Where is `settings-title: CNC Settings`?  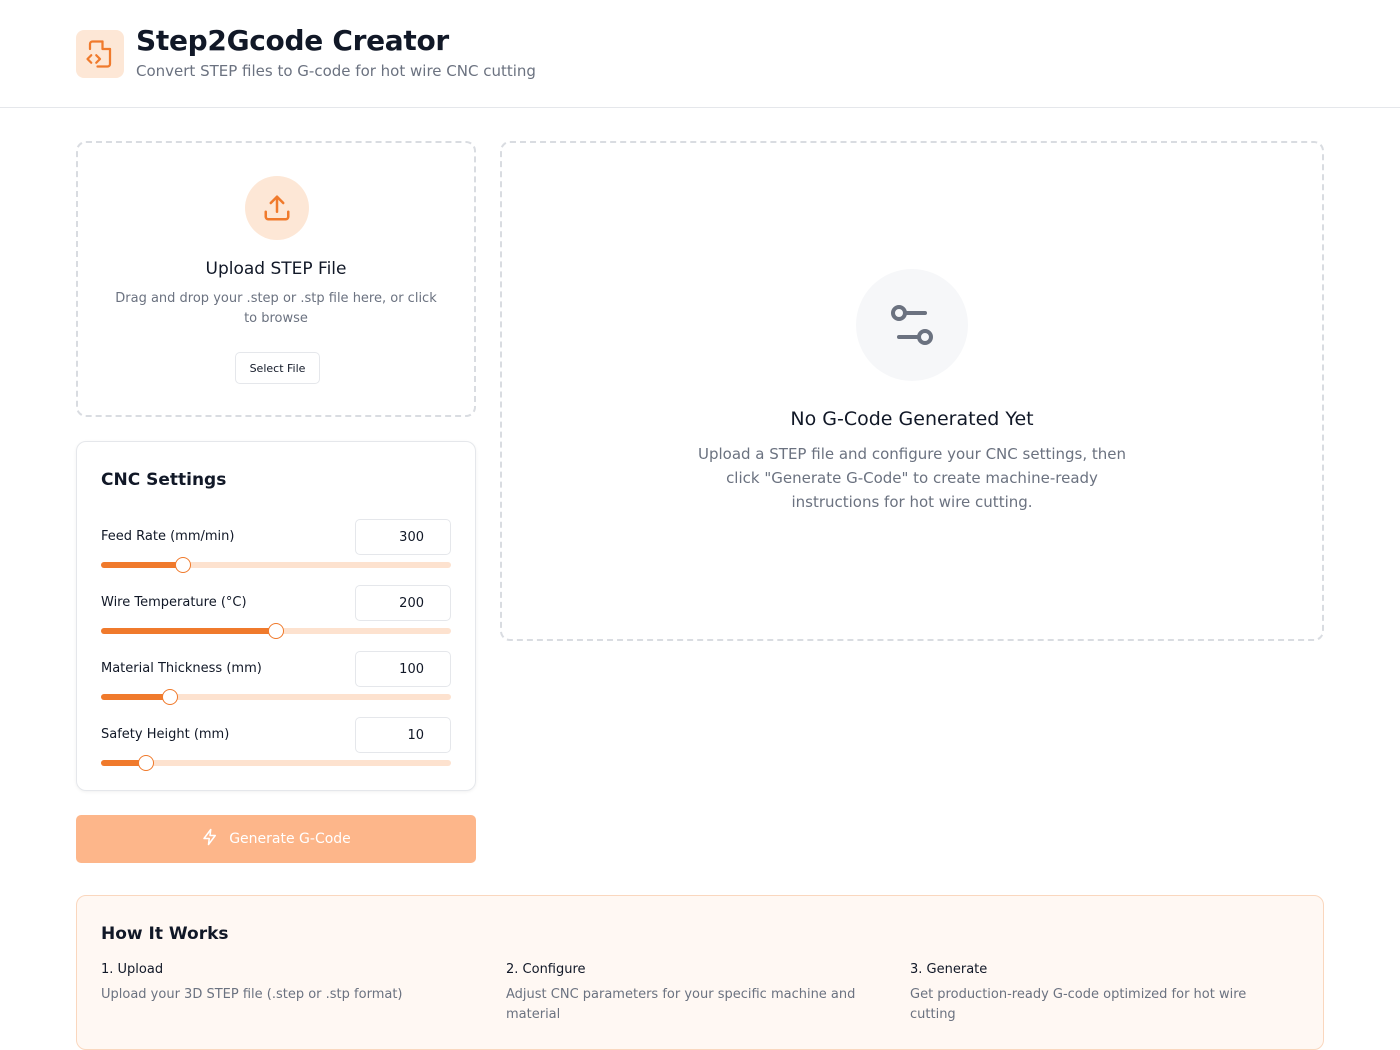
settings-title: CNC Settings is located at coordinates (164, 480).